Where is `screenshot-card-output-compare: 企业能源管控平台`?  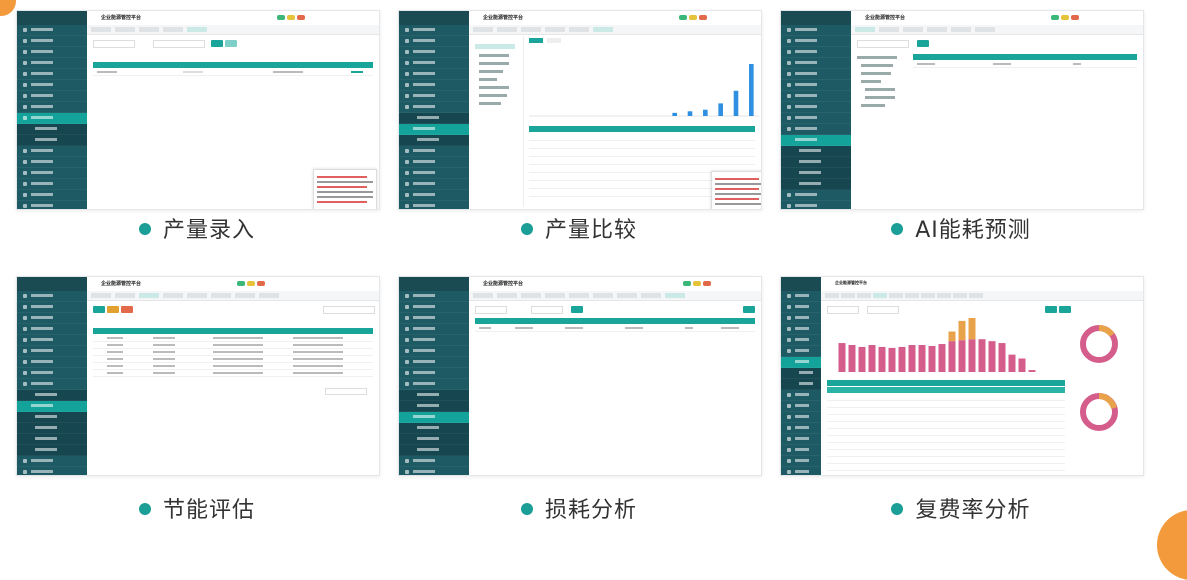
screenshot-card-output-compare: 企业能源管控平台 is located at coordinates (580, 110).